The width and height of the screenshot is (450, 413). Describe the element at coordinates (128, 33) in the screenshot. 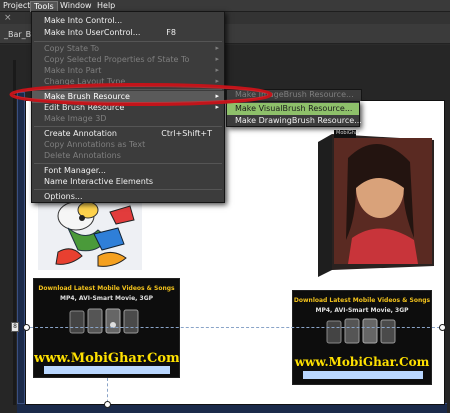

I see `menu-item-make-into-usercontrol: Make Into UserControl... F8` at that location.